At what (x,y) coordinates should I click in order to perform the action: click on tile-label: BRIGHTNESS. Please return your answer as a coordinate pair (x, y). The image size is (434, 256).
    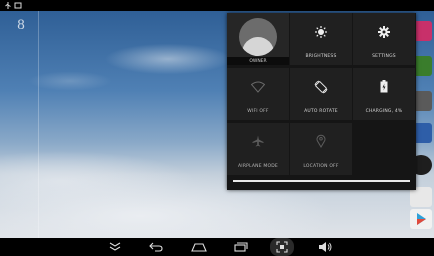
    Looking at the image, I should click on (321, 56).